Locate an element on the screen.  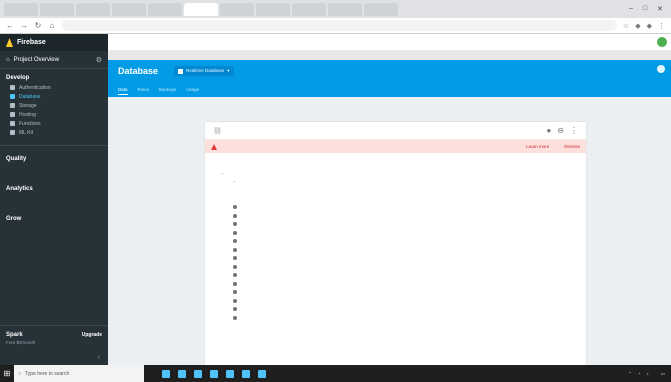
sidebar-item-authentication: Authentication is located at coordinates (54, 87).